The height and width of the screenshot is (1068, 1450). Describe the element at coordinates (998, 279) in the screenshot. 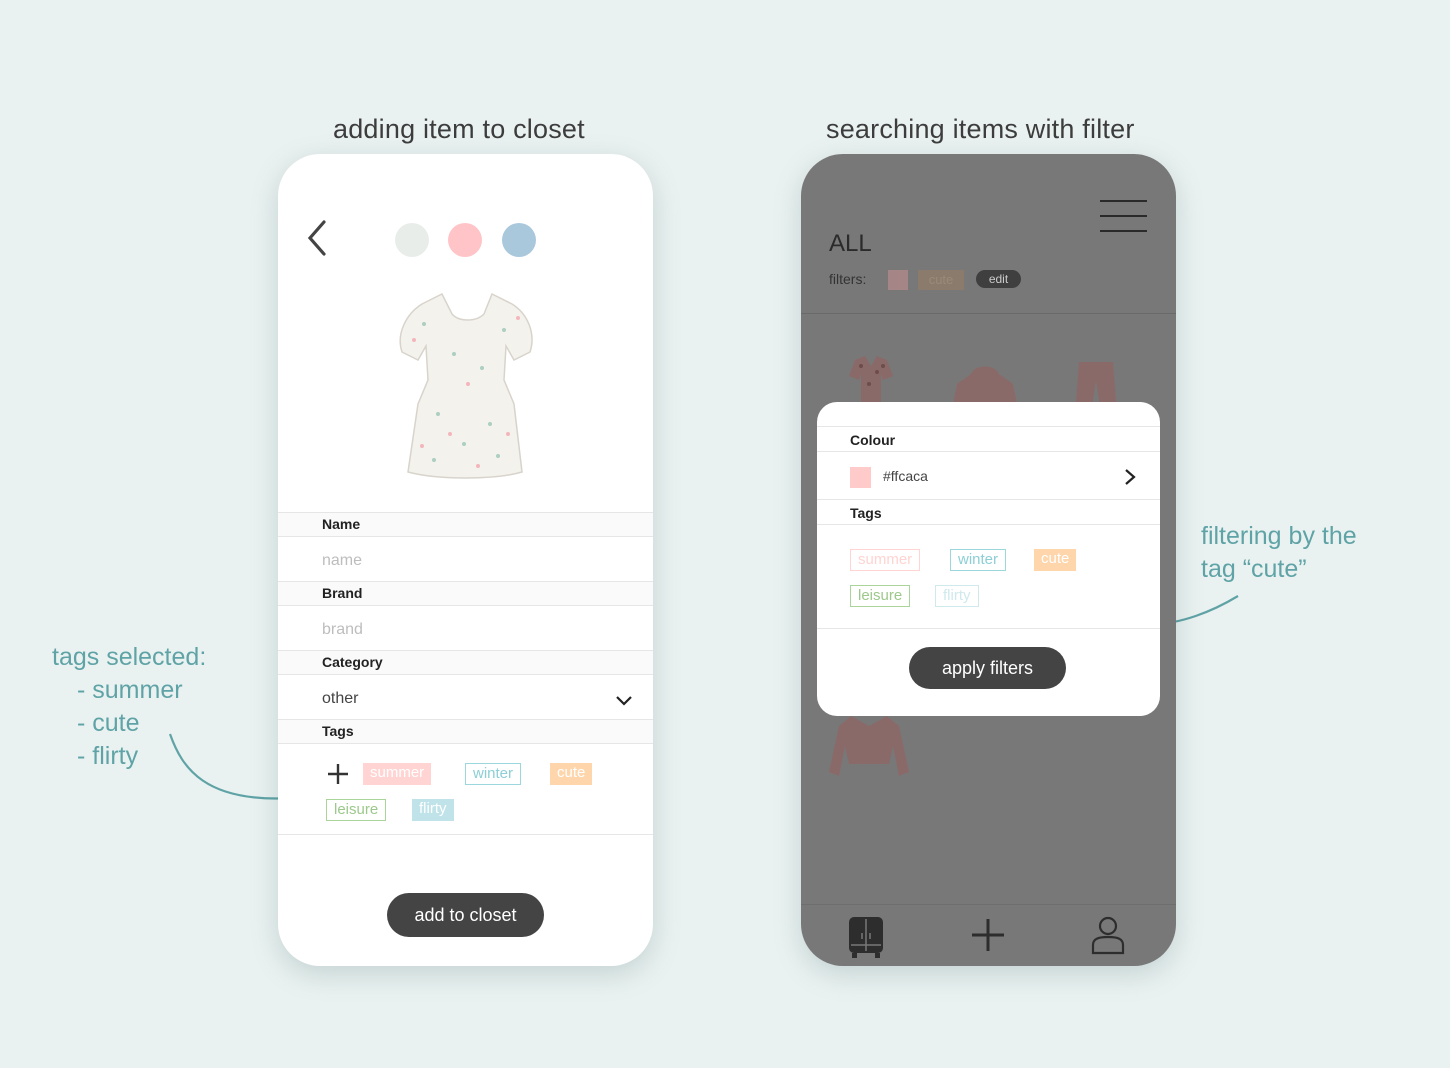

I see `edit-filters-button: edit` at that location.